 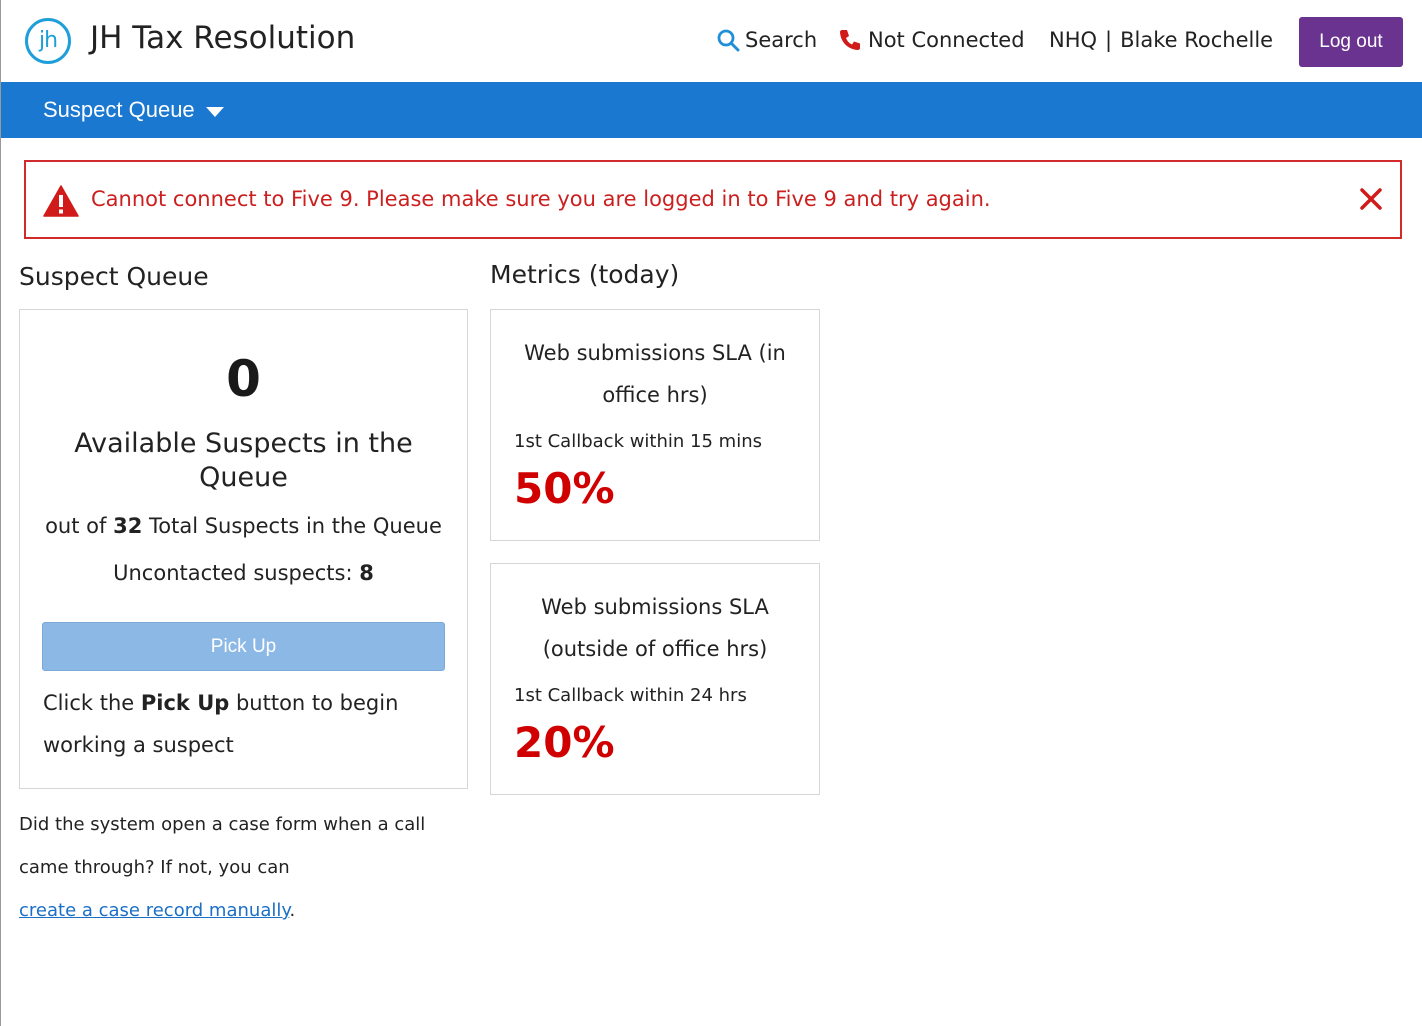 I want to click on help-prefix: Click the, so click(x=89, y=703).